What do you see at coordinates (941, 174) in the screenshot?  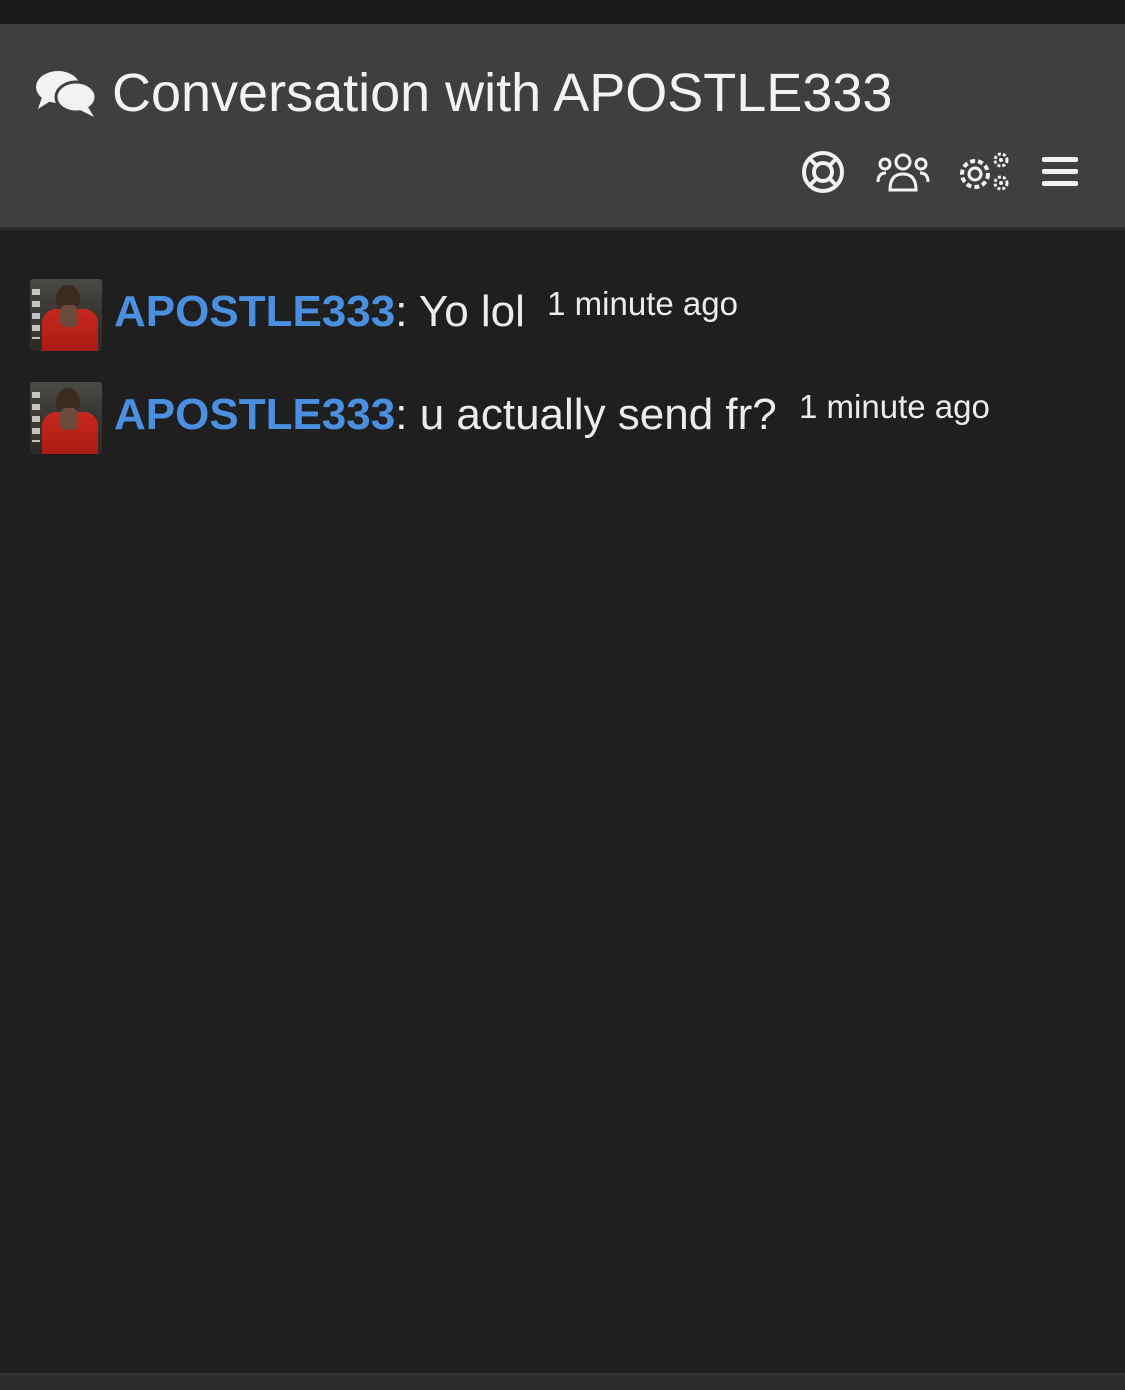 I see `header-toolbar` at bounding box center [941, 174].